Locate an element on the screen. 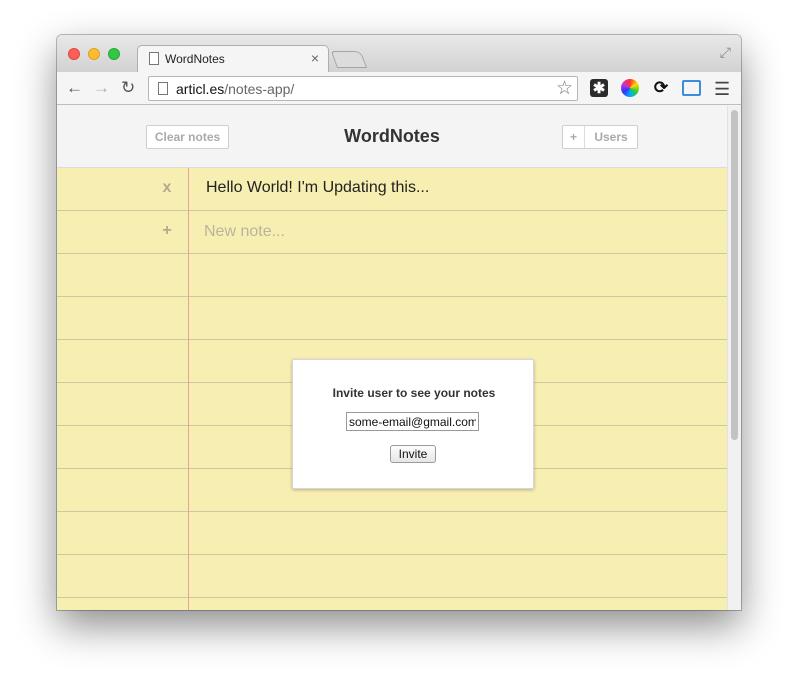 The image size is (798, 689). browser-tab: WordNotes × is located at coordinates (233, 58).